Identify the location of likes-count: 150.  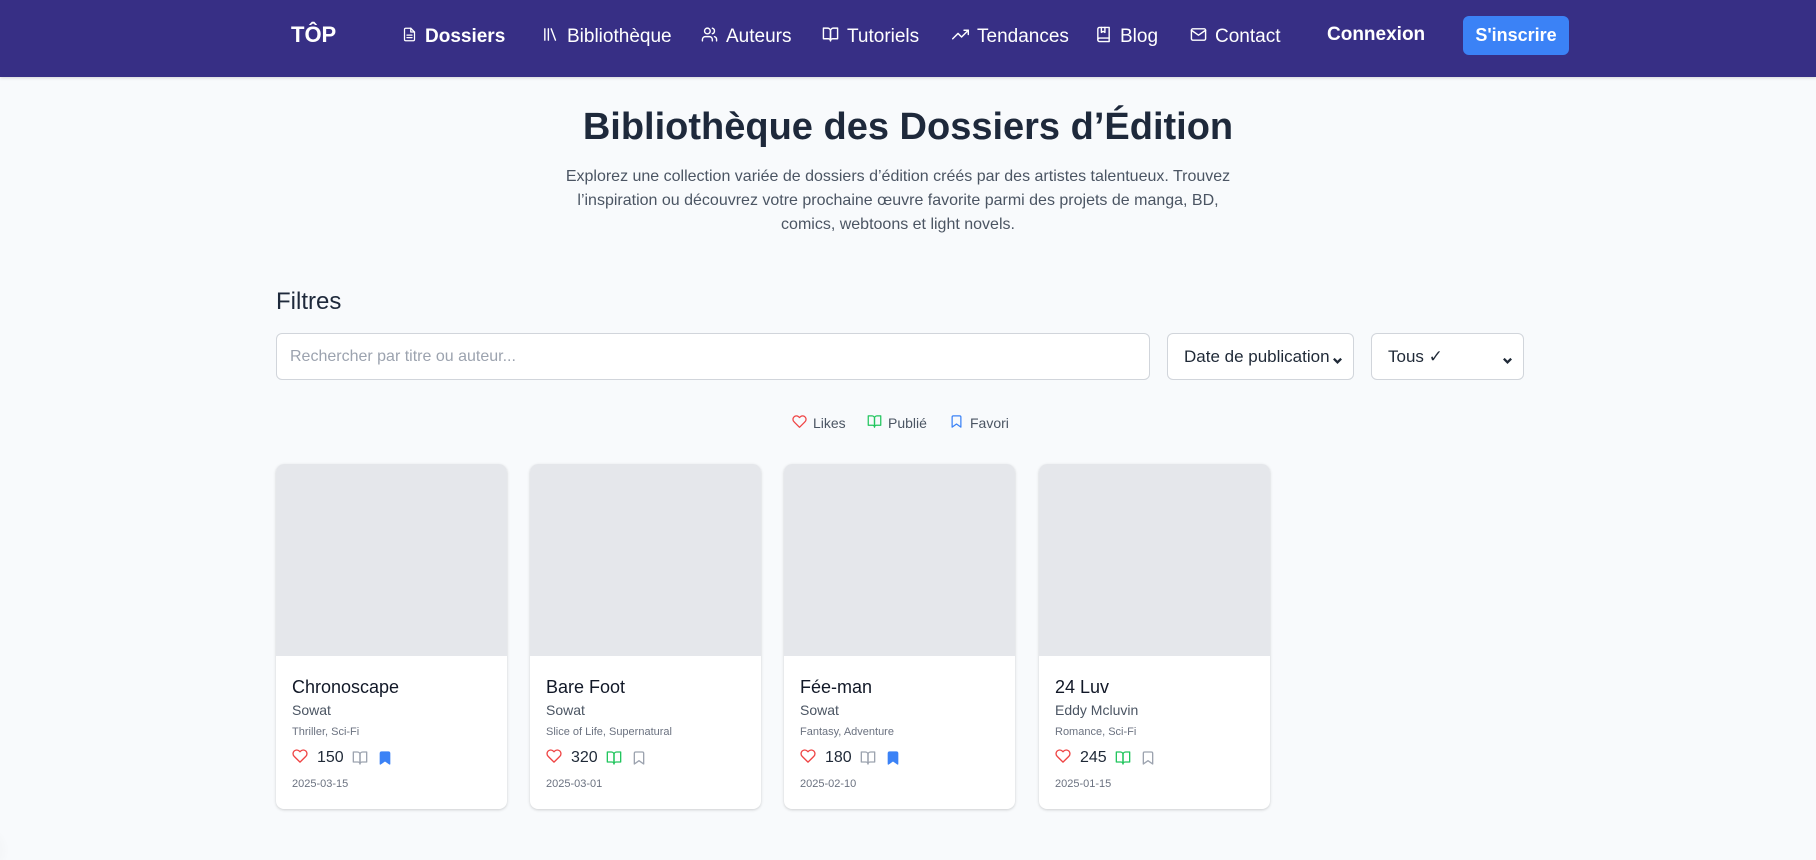
(330, 757).